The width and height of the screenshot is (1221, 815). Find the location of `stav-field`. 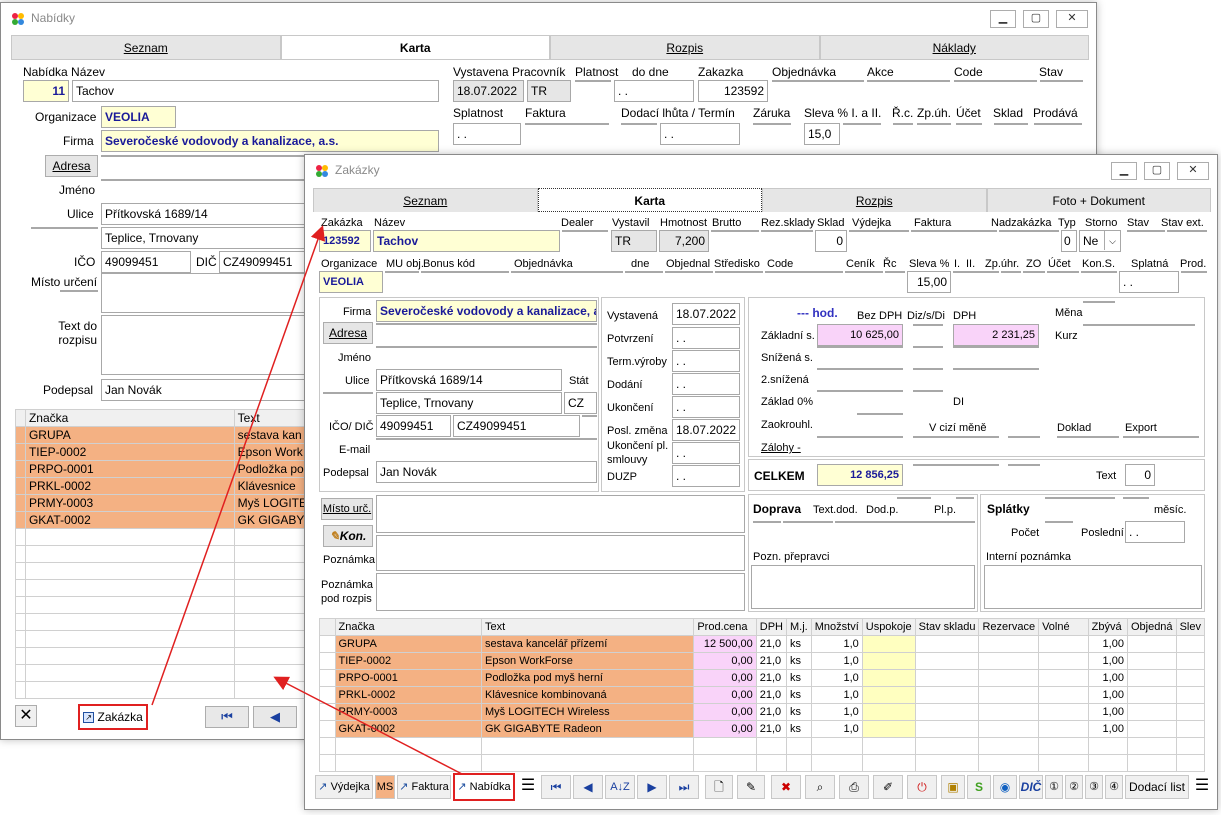

stav-field is located at coordinates (1061, 81).